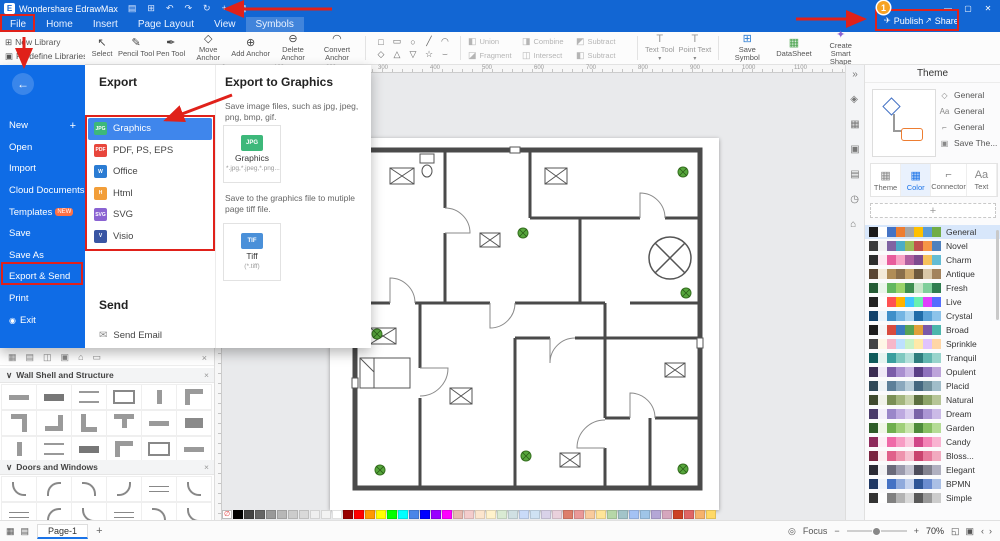 Image resolution: width=1000 pixels, height=541 pixels. I want to click on file-menu-item: ◉ Exit, so click(42, 320).